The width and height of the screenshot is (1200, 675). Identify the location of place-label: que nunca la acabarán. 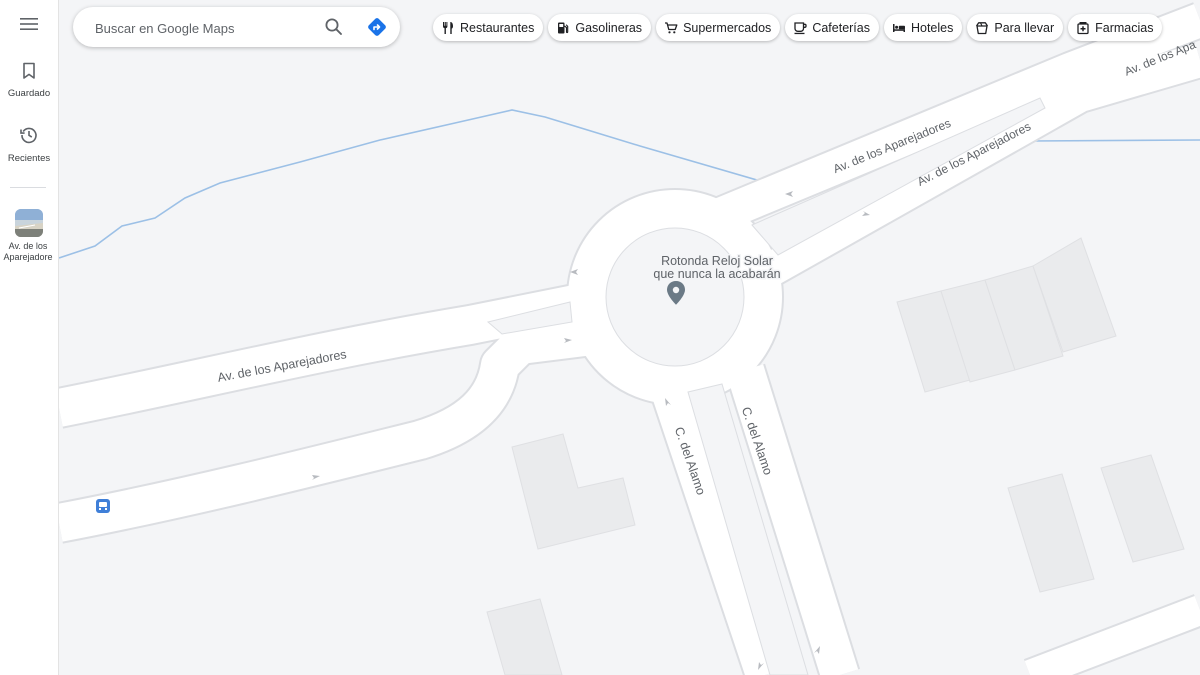
(716, 274).